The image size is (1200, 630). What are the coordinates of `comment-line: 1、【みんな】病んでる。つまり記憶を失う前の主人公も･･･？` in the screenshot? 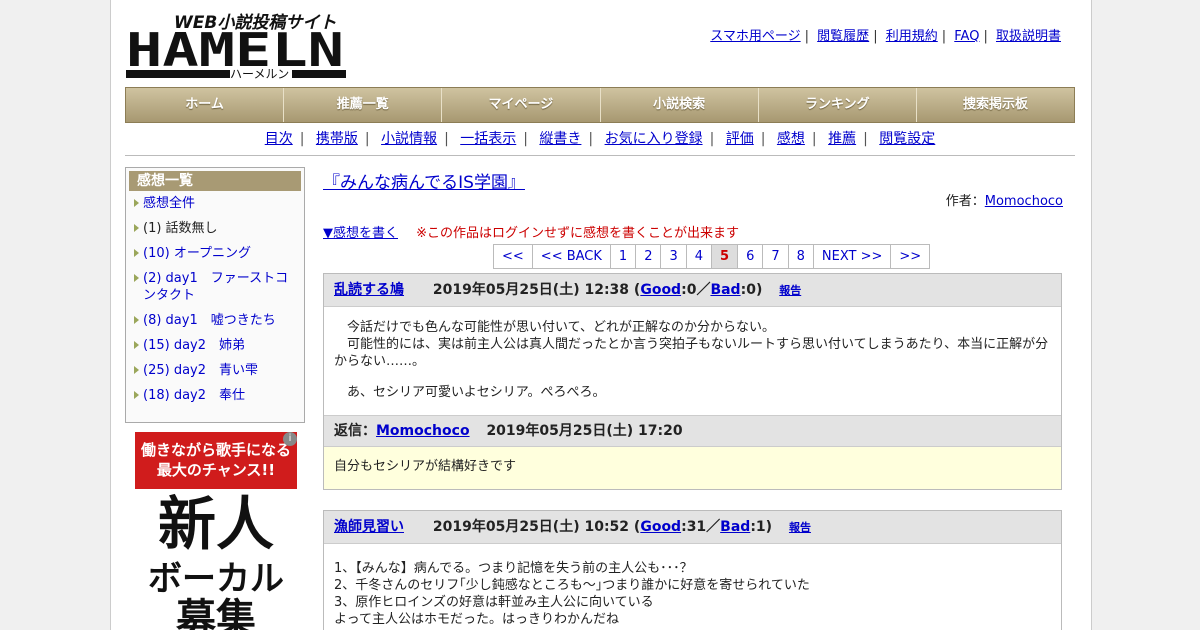 It's located at (513, 568).